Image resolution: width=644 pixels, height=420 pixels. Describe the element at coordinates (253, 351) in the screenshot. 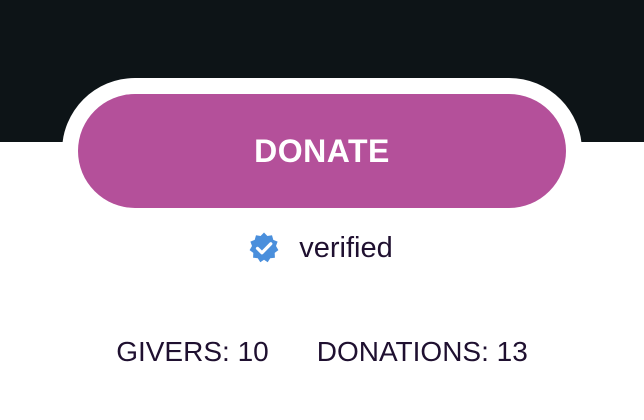

I see `givers-value: 10` at that location.